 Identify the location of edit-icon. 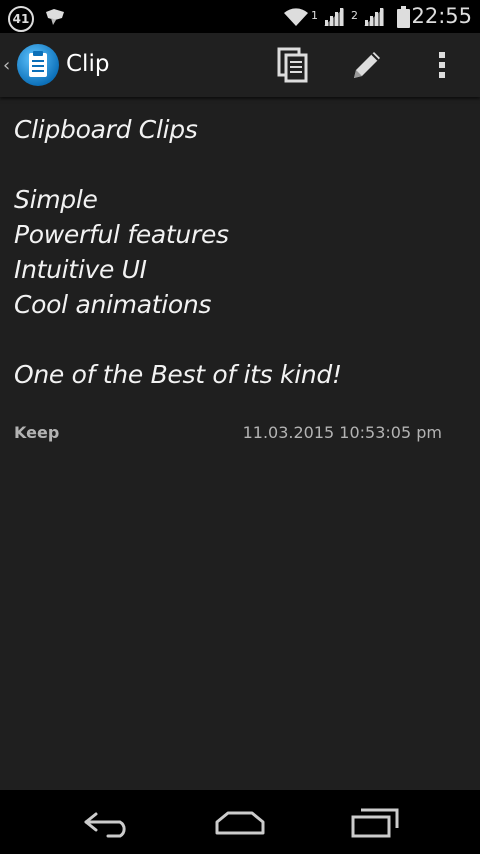
(367, 65).